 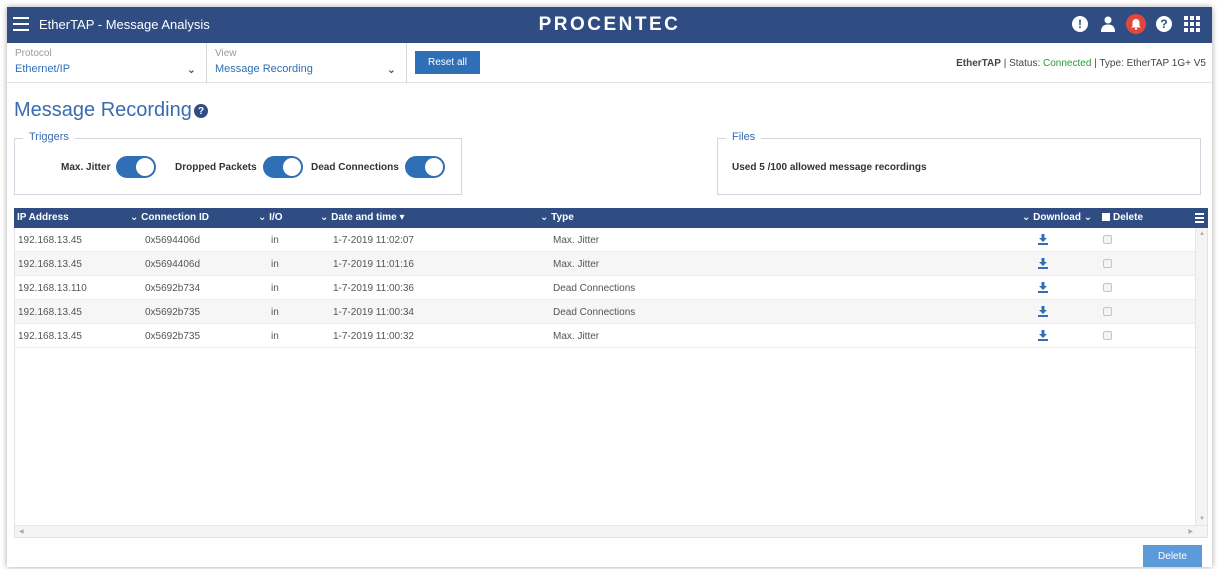 I want to click on column-menu-icon, so click(x=1199, y=219).